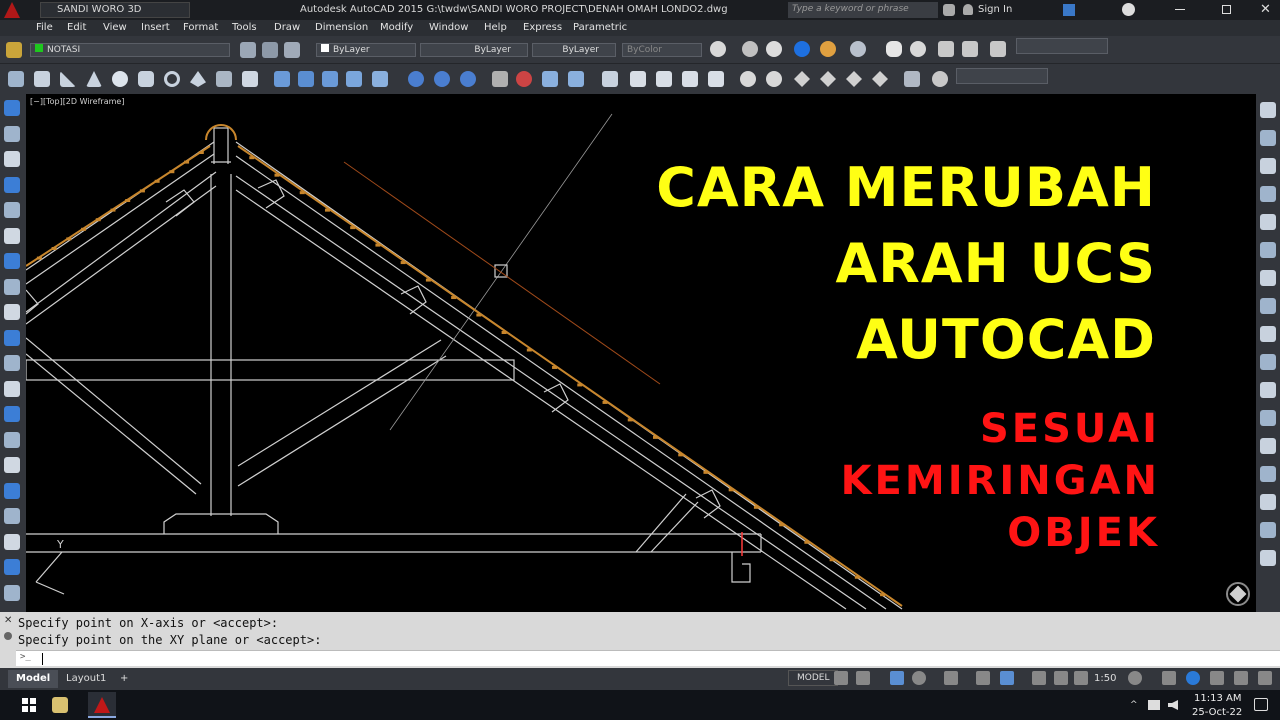 Image resolution: width=1280 pixels, height=720 pixels. What do you see at coordinates (524, 79) in the screenshot?
I see `3d-rotate-icon` at bounding box center [524, 79].